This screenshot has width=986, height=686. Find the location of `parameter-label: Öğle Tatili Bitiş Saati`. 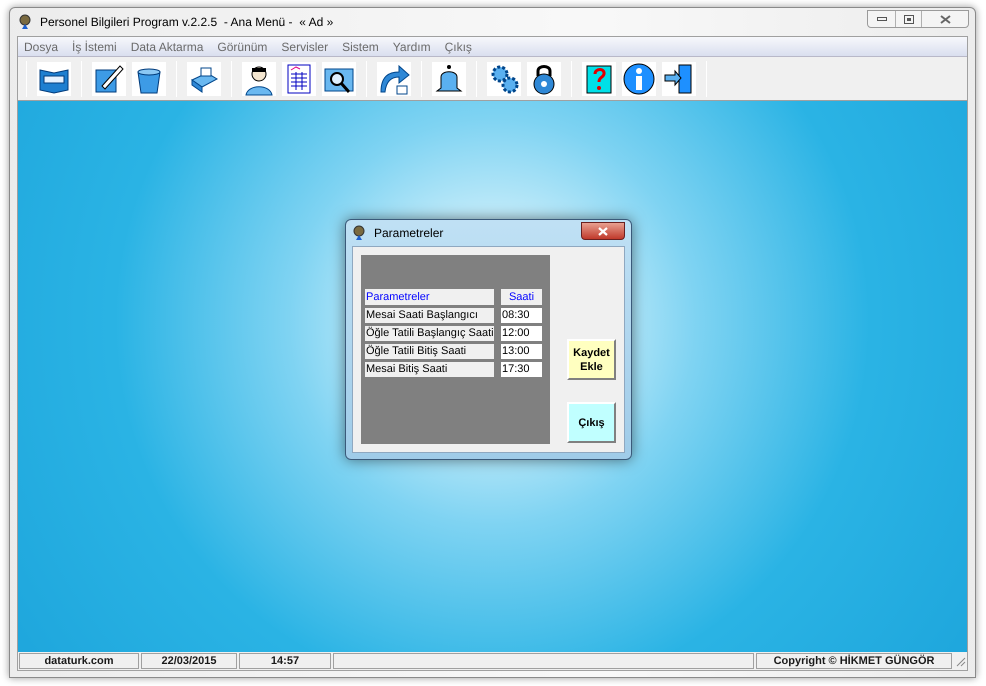

parameter-label: Öğle Tatili Bitiş Saati is located at coordinates (429, 351).